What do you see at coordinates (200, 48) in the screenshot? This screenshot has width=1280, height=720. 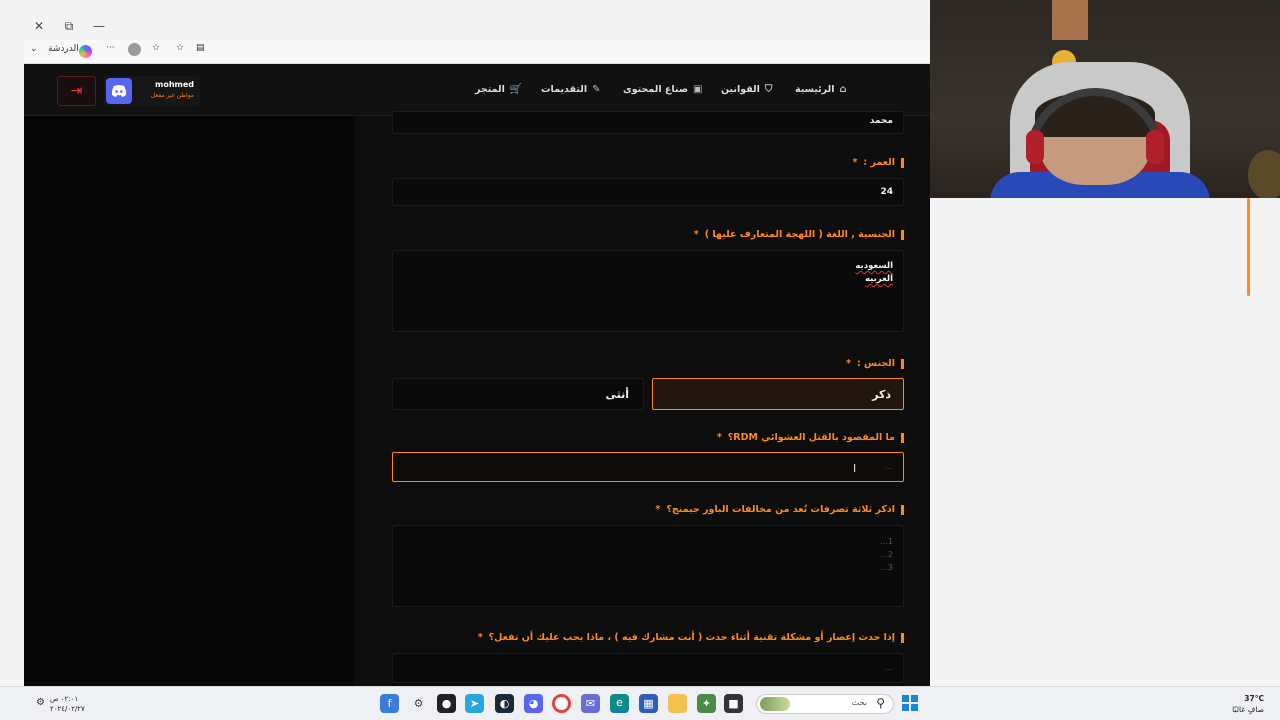 I see `reader-icon: ▤` at bounding box center [200, 48].